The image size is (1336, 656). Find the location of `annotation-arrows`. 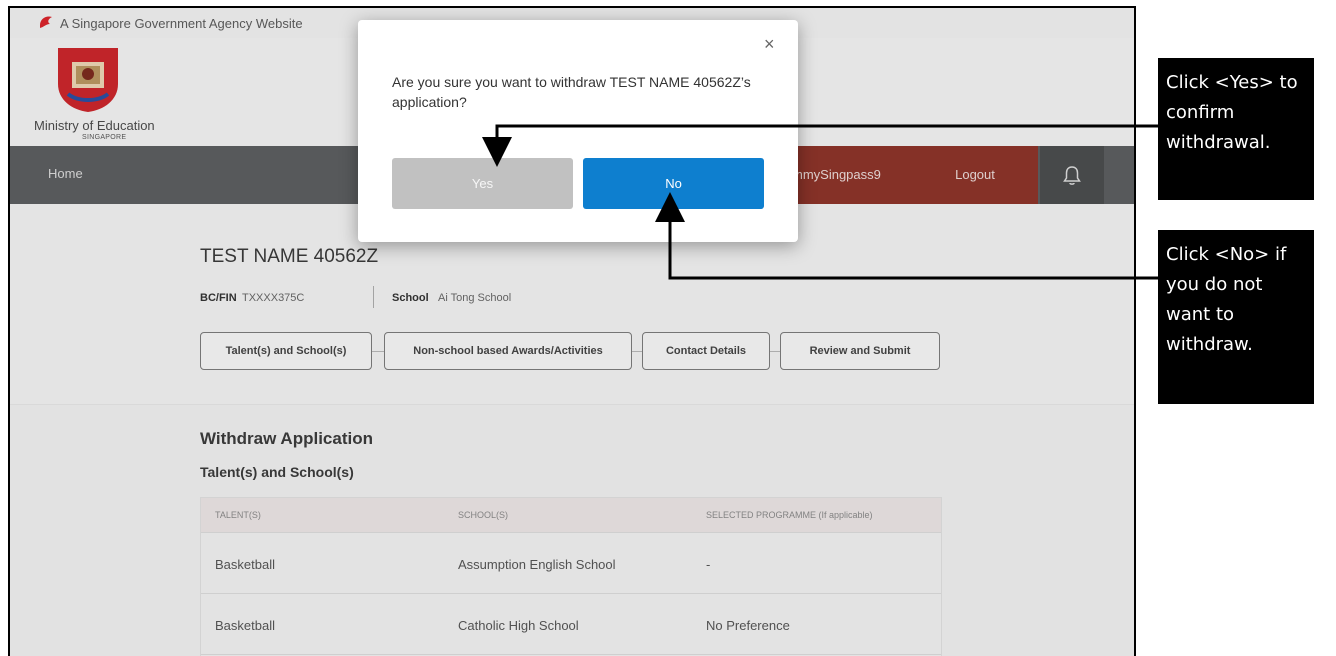

annotation-arrows is located at coordinates (820, 202).